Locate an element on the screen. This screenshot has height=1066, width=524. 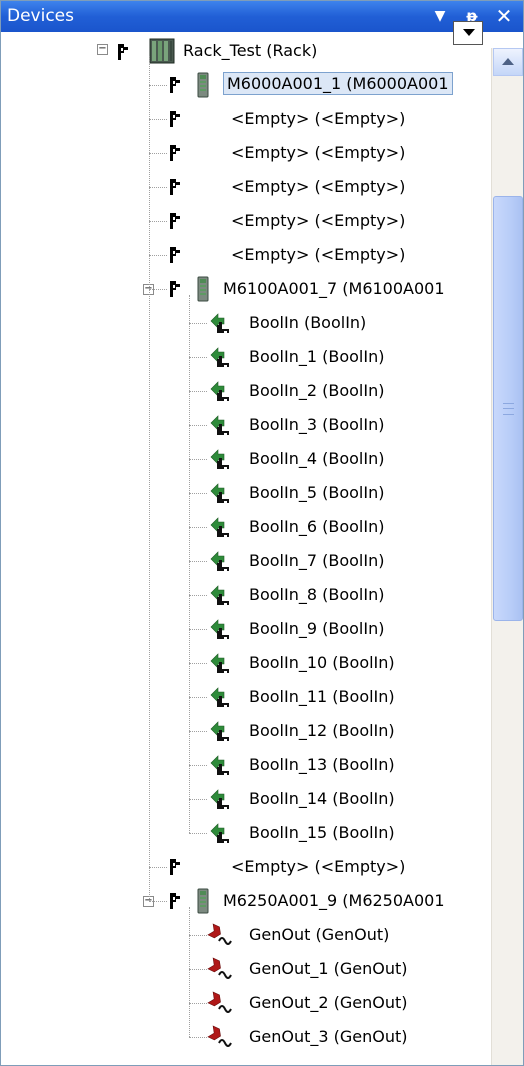
tree-node-boolin: BoolIn (BoolIn) is located at coordinates (246, 323).